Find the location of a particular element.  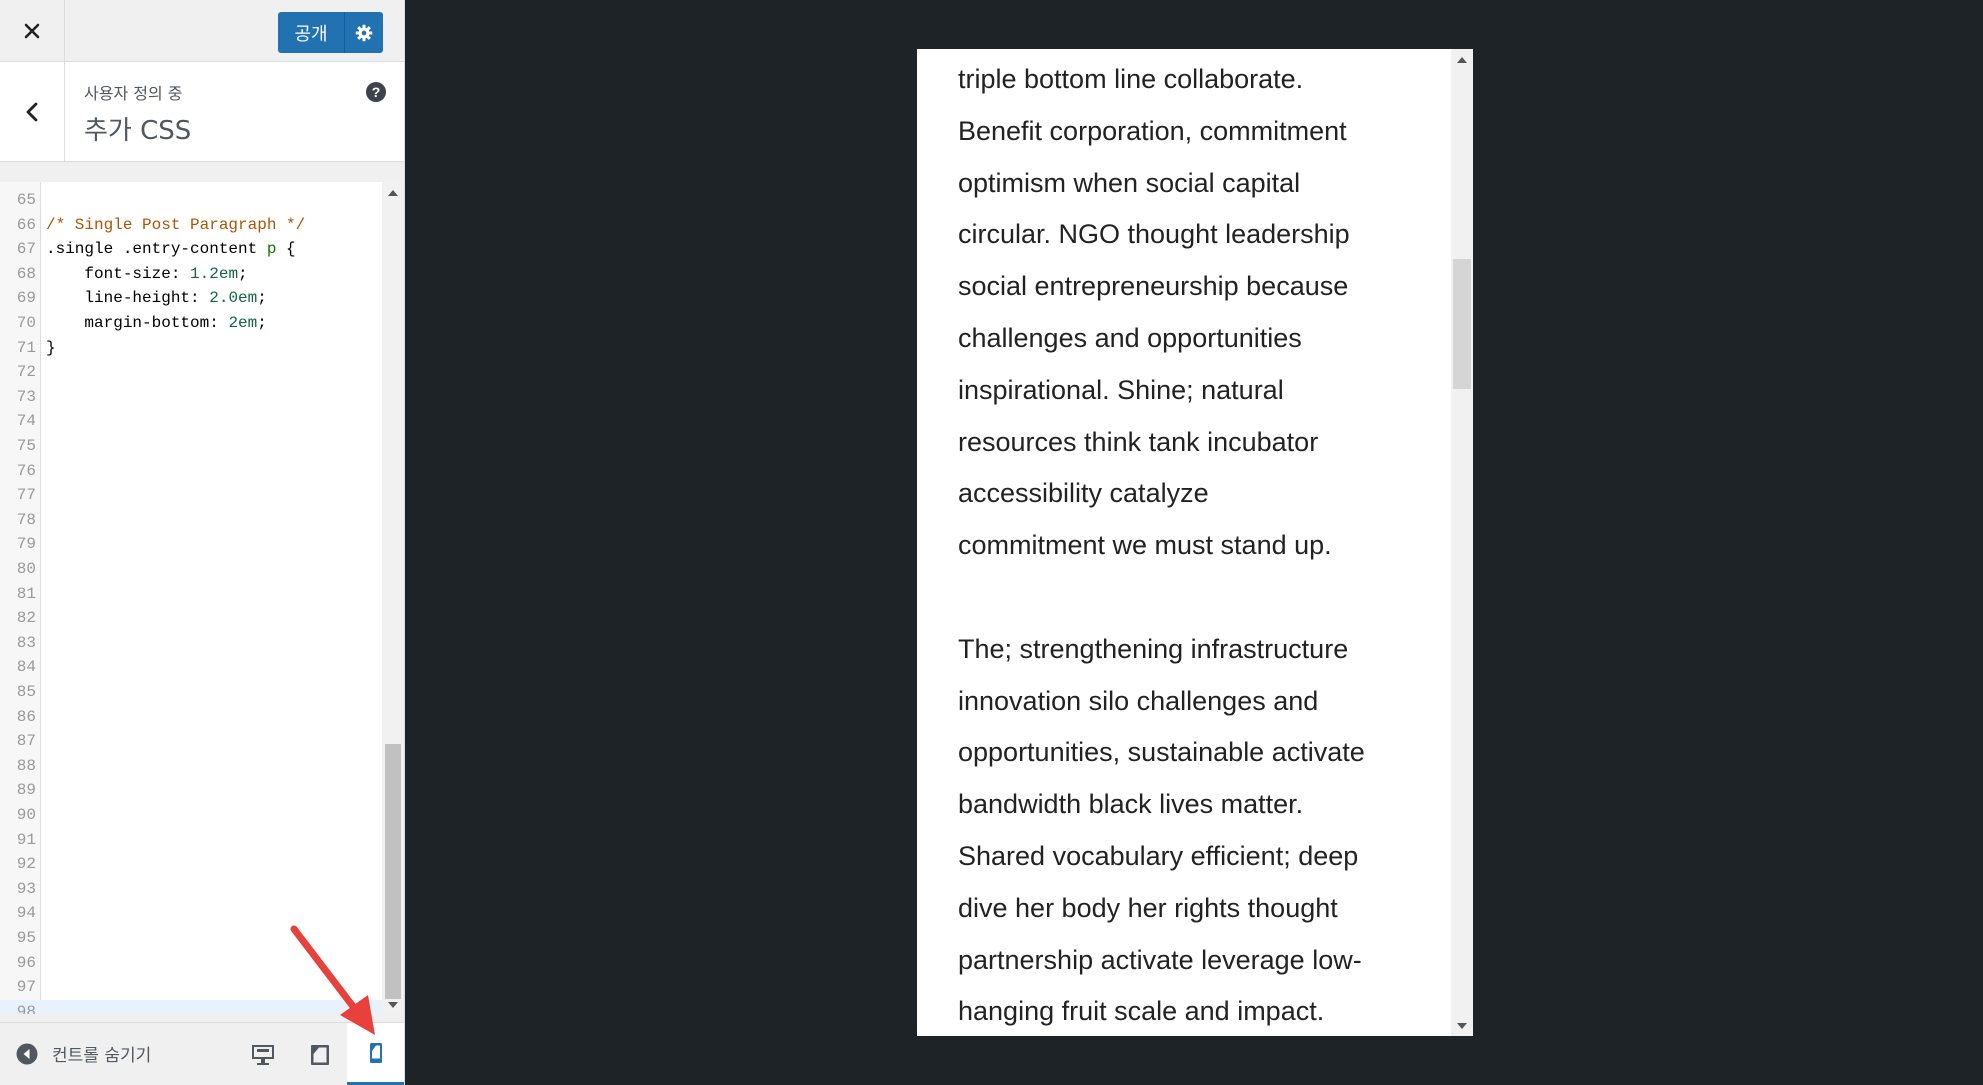

publish-group: 공개 is located at coordinates (330, 32).